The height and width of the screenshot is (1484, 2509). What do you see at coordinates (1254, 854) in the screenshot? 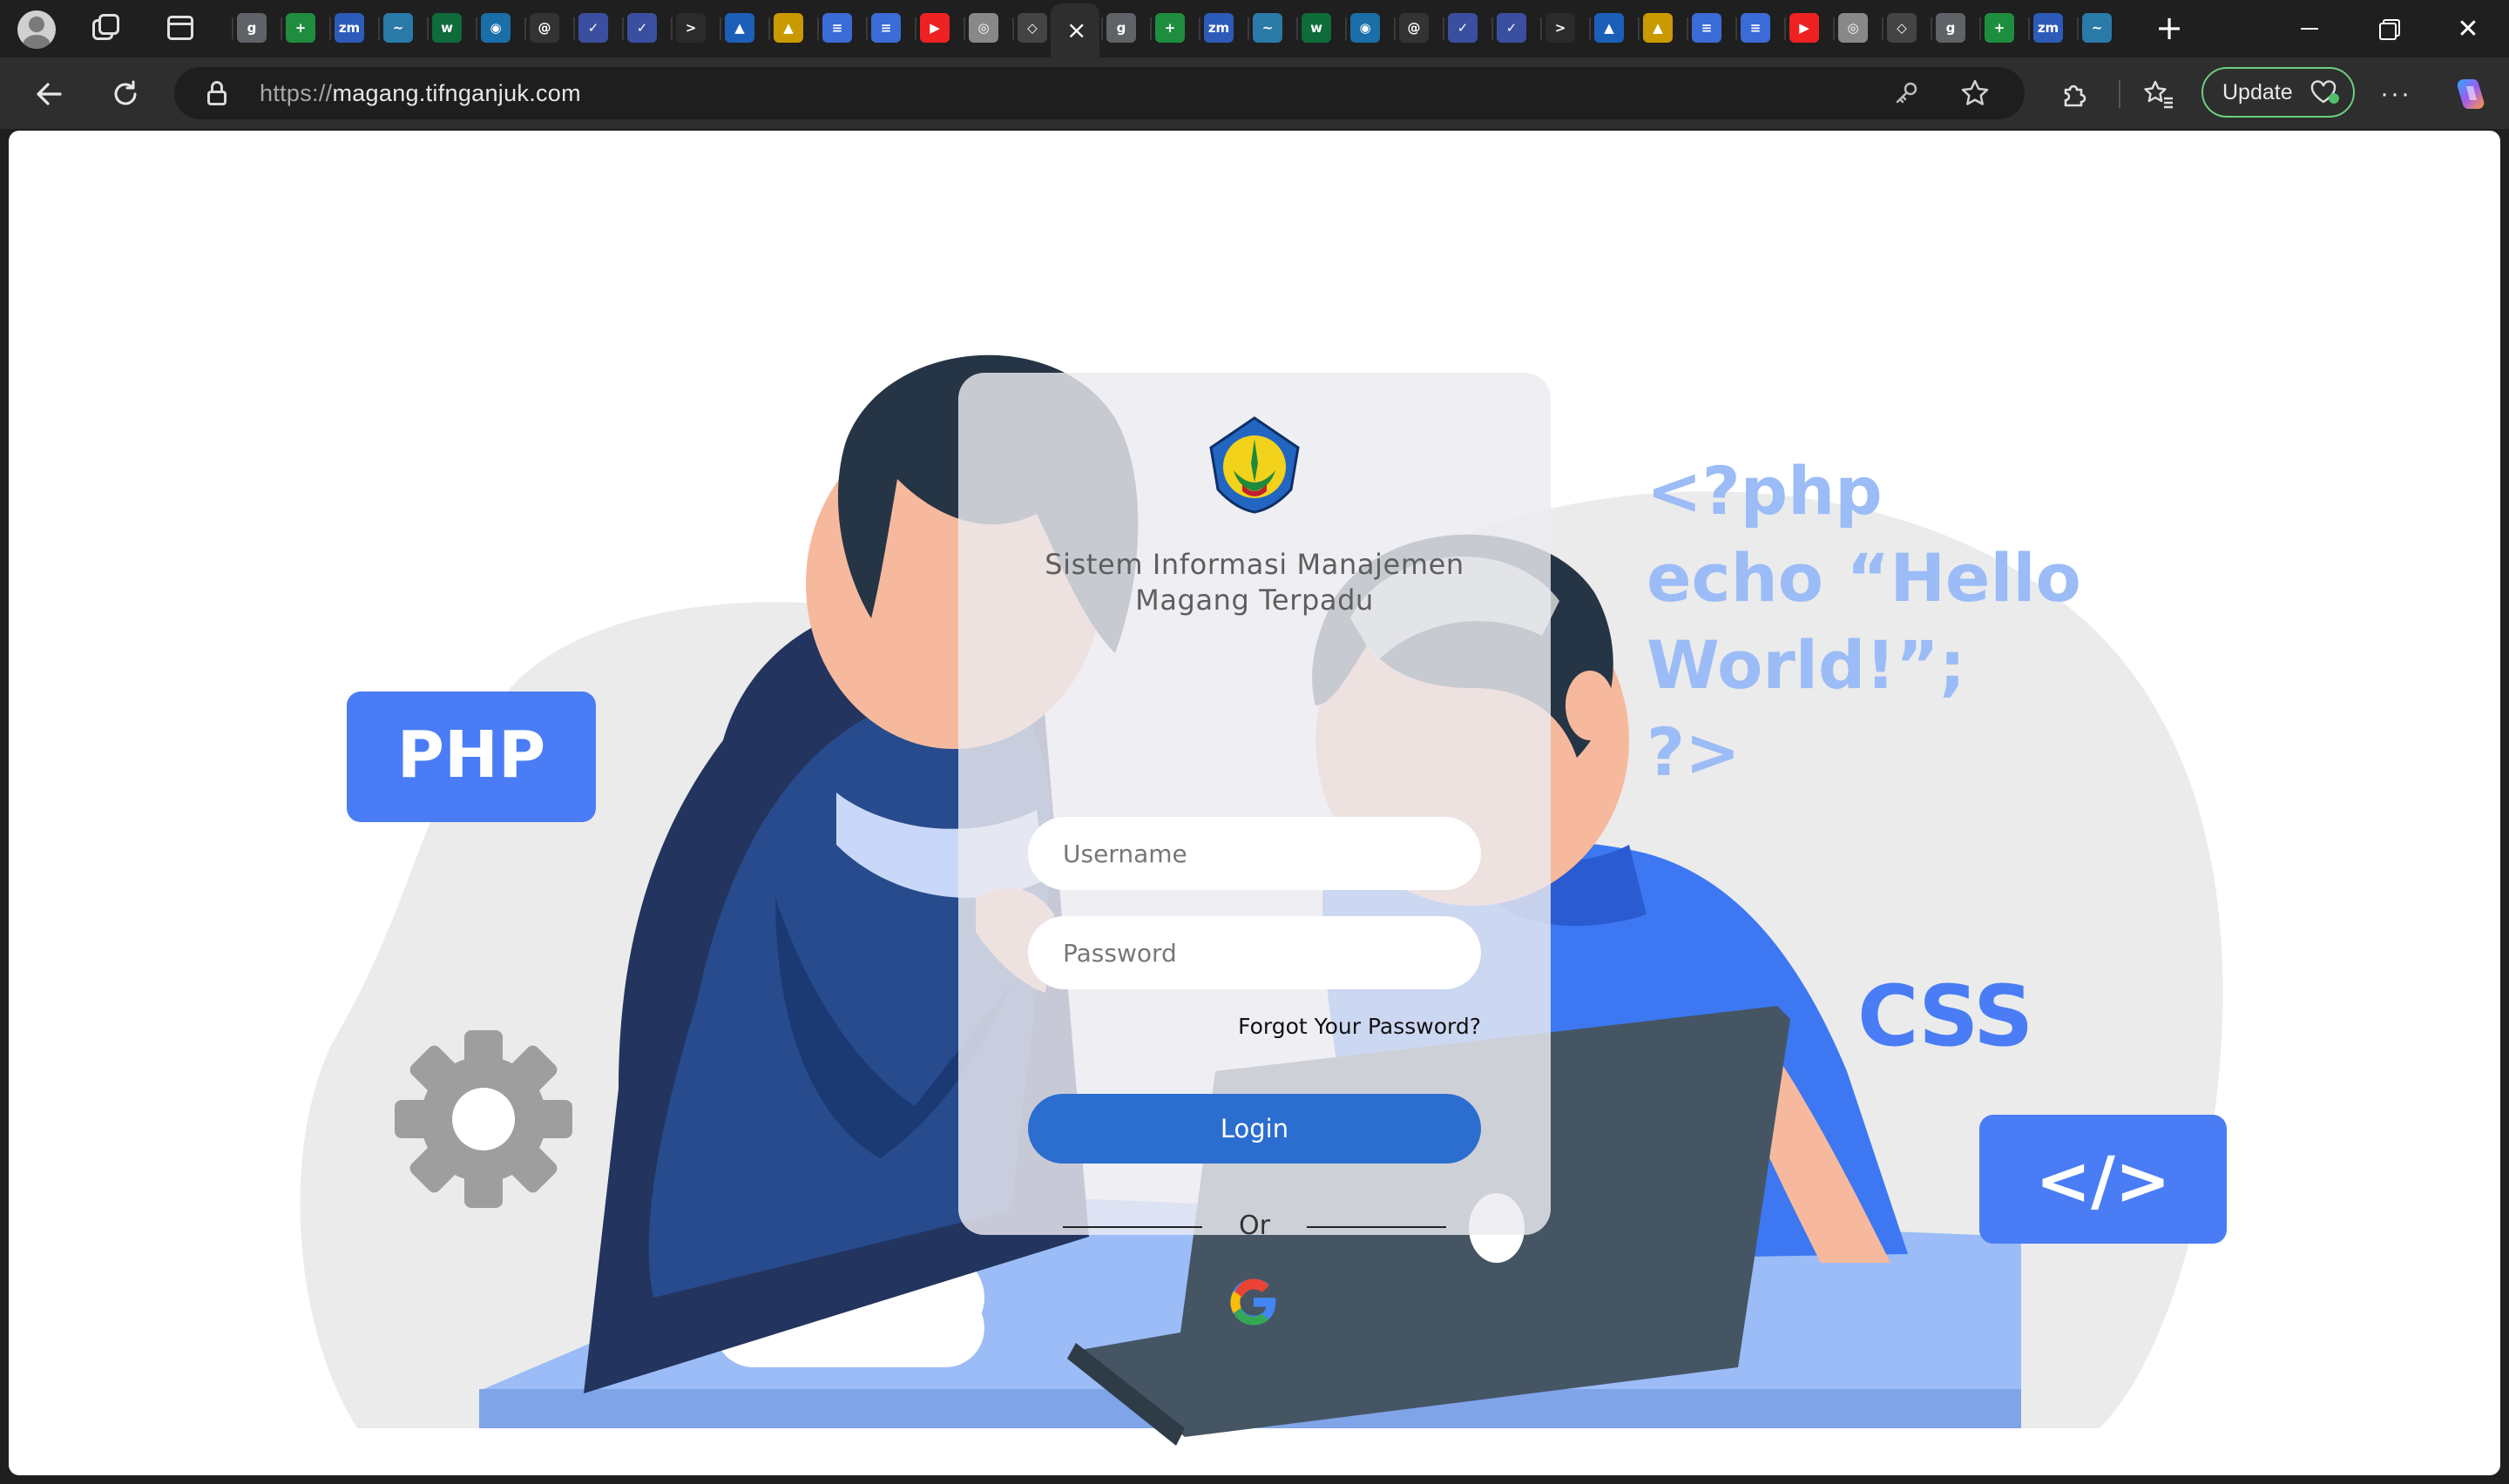
I see `username-input` at bounding box center [1254, 854].